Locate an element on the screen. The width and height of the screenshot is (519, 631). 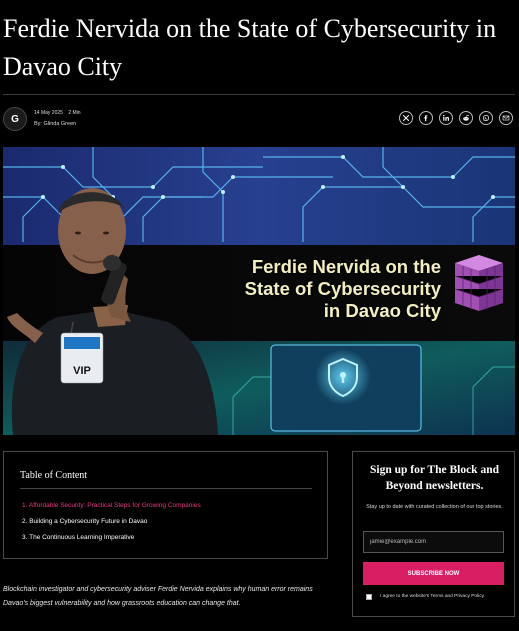
reddit-icon is located at coordinates (466, 118).